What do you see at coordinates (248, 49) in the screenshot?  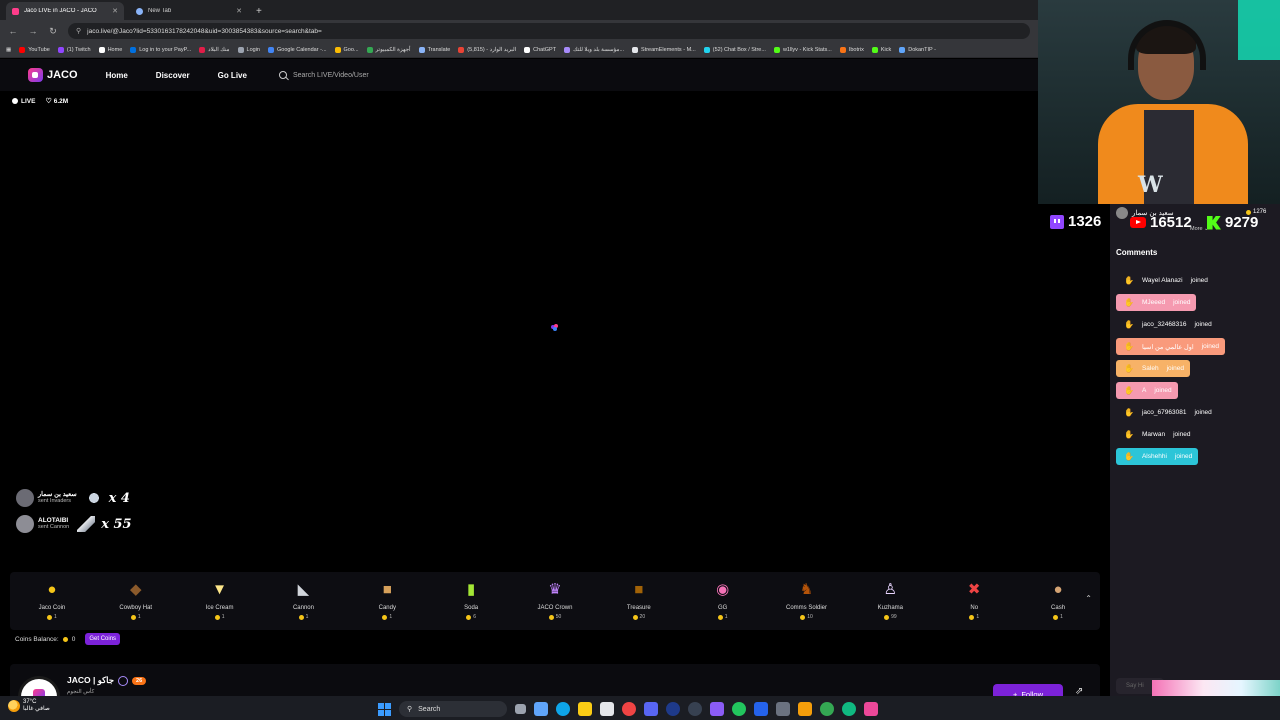 I see `bookmark-item: Login` at bounding box center [248, 49].